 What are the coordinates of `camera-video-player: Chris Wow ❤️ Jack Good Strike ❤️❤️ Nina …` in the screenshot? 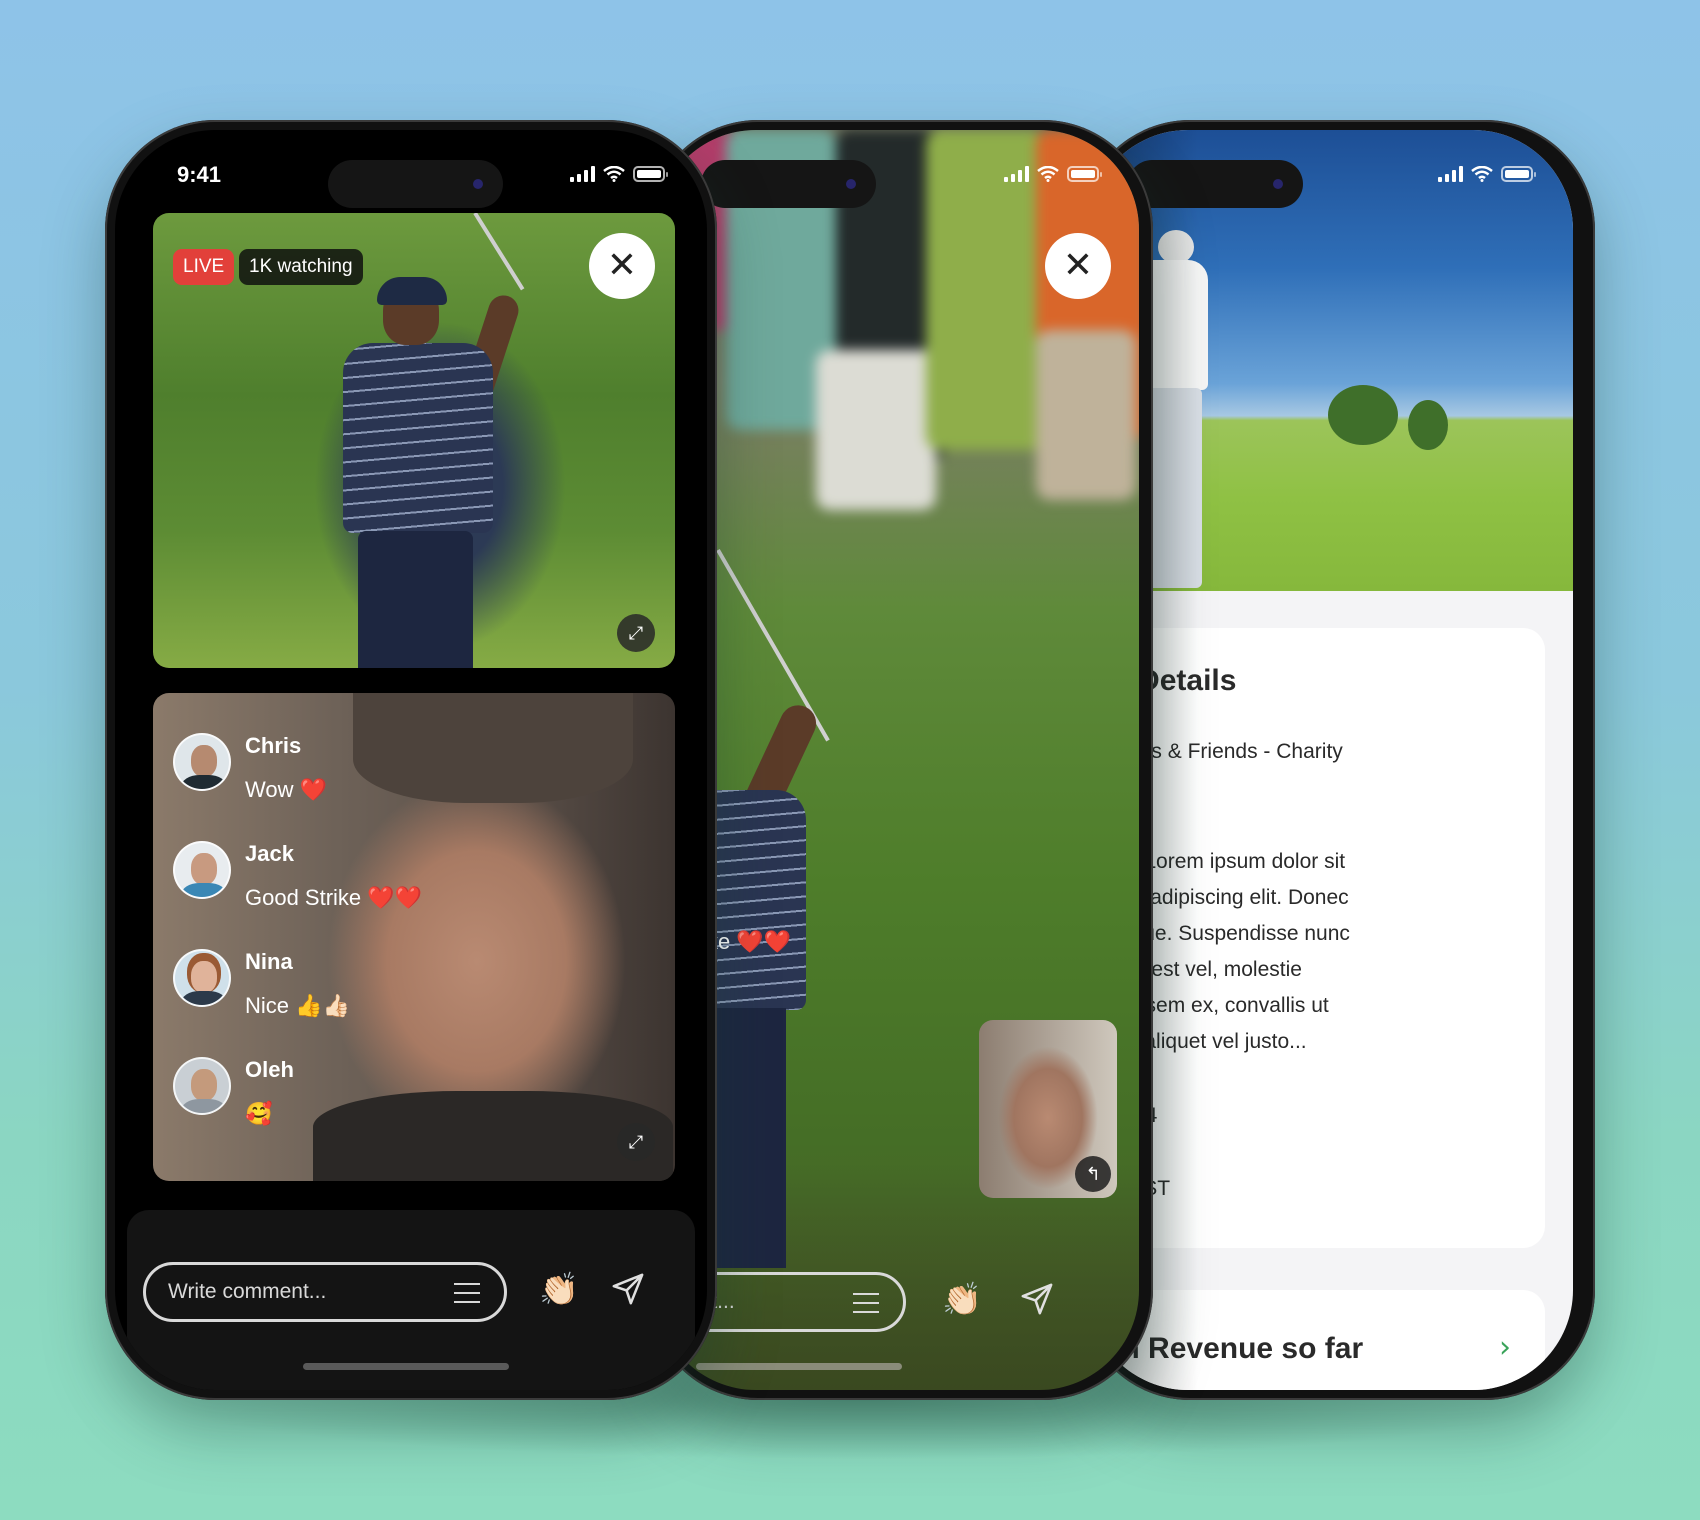 It's located at (414, 937).